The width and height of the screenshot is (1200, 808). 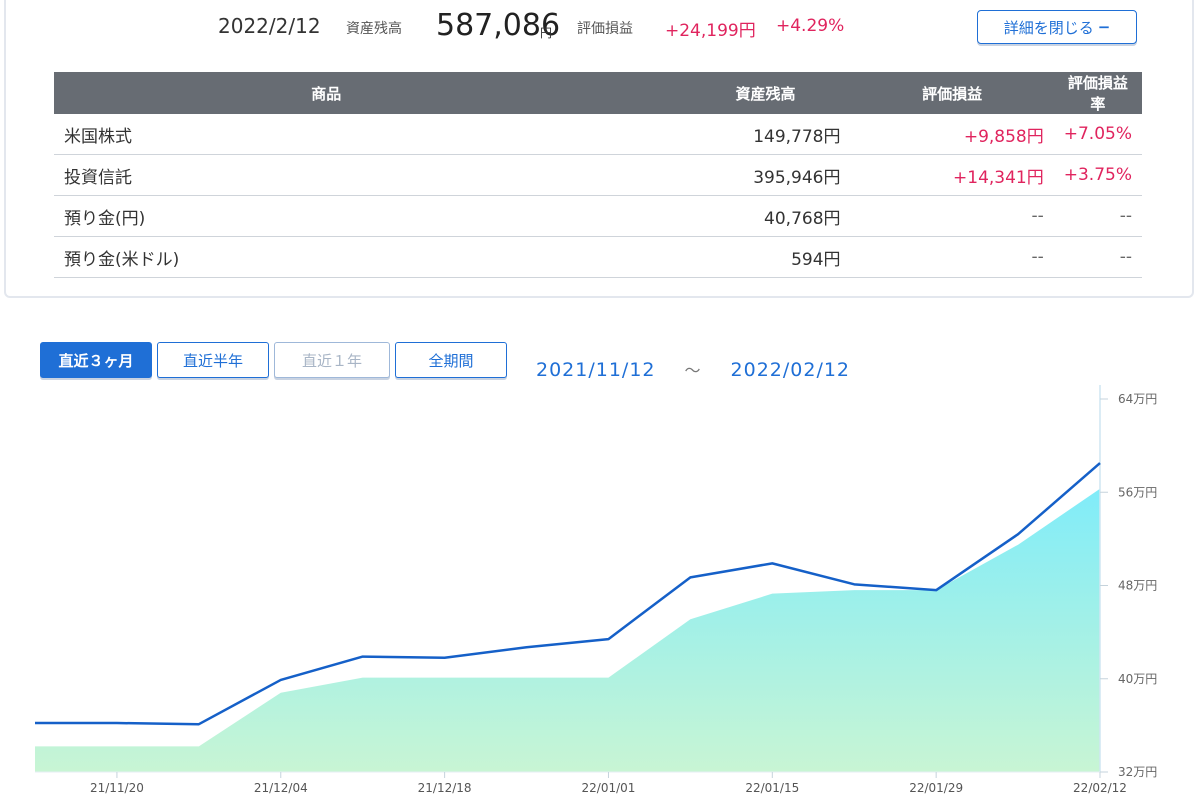 I want to click on close-details-label: 詳細を閉じる, so click(x=1048, y=27).